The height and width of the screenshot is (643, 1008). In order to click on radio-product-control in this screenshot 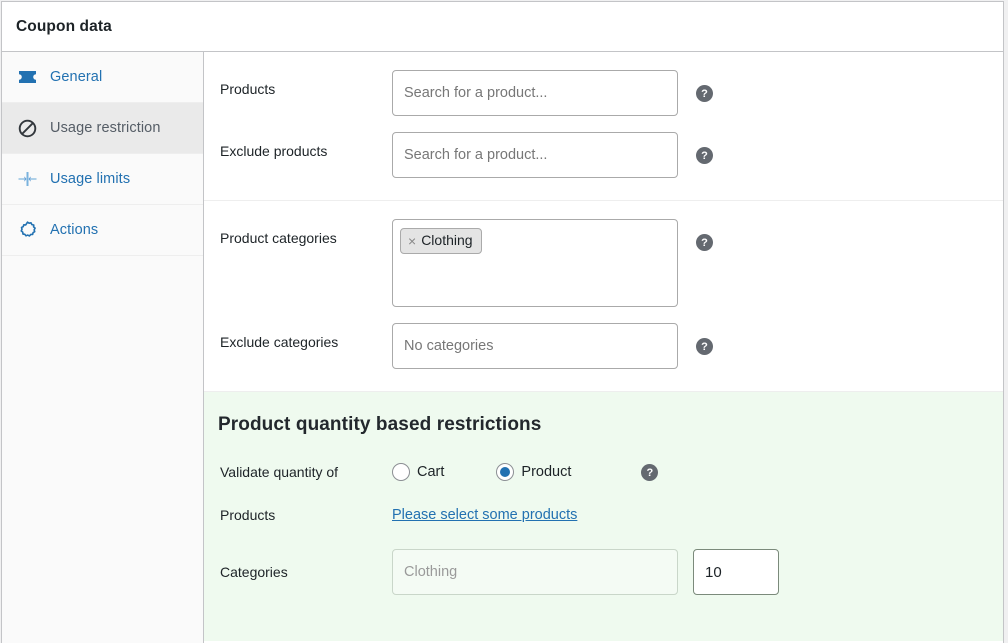, I will do `click(505, 471)`.